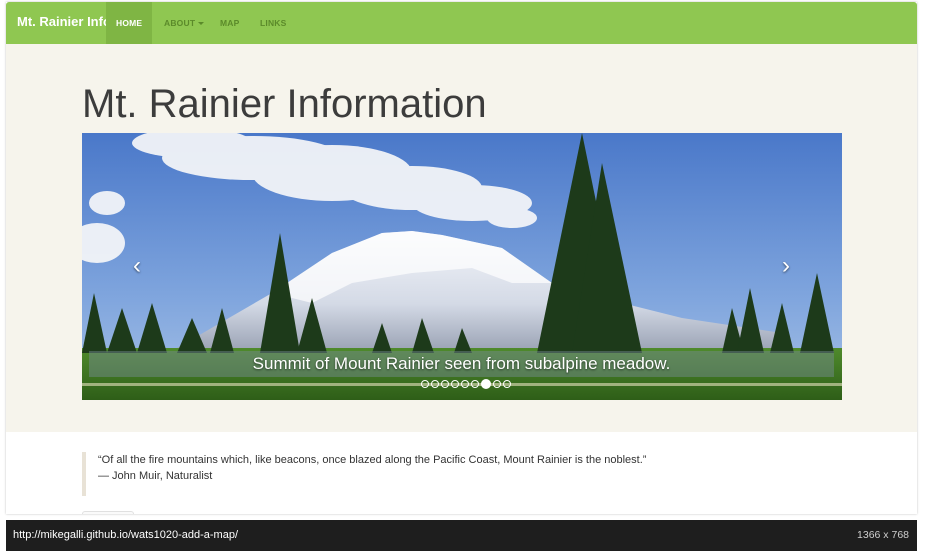 Image resolution: width=925 pixels, height=551 pixels. What do you see at coordinates (64, 23) in the screenshot?
I see `brand-link: Mt. Rainier Info` at bounding box center [64, 23].